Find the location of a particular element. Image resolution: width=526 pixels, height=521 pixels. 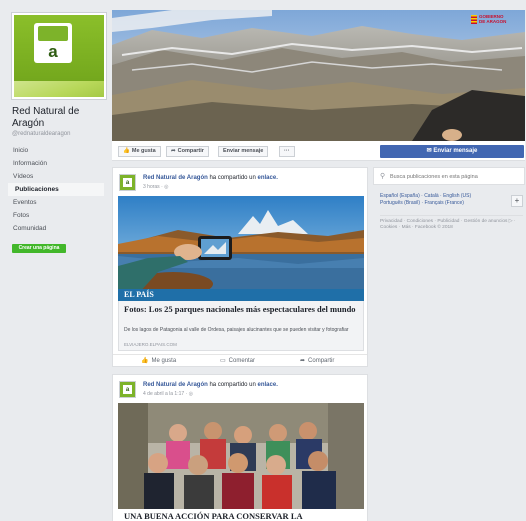

gobierno-aragon-logo: GOBIERNO DE ARAGON is located at coordinates (493, 20).